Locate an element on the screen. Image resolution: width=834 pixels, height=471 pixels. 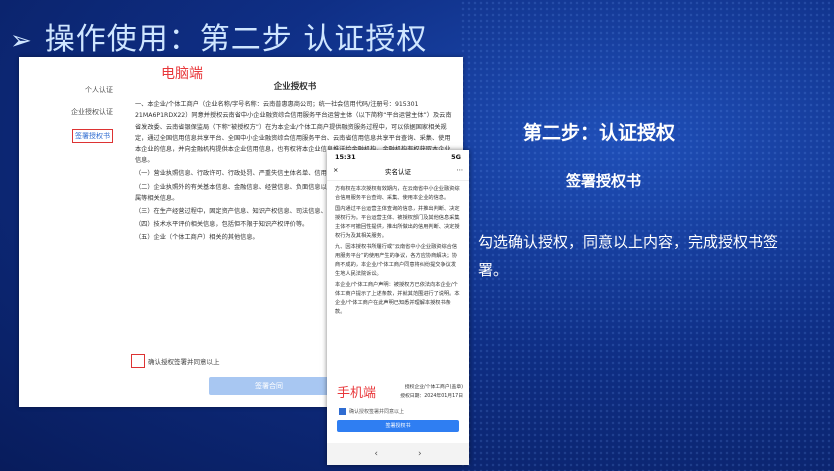
mobile-consent-row: 确认授权签署并同意以上 is located at coordinates (371, 411).